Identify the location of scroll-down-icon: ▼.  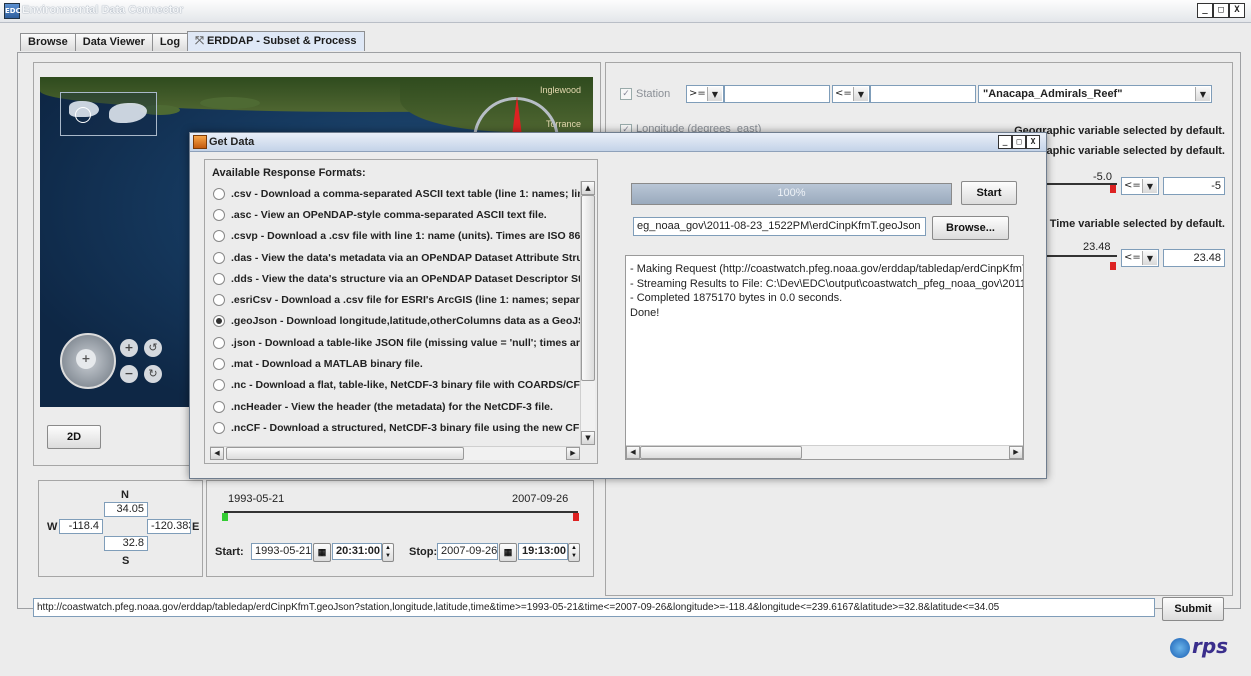
(588, 438).